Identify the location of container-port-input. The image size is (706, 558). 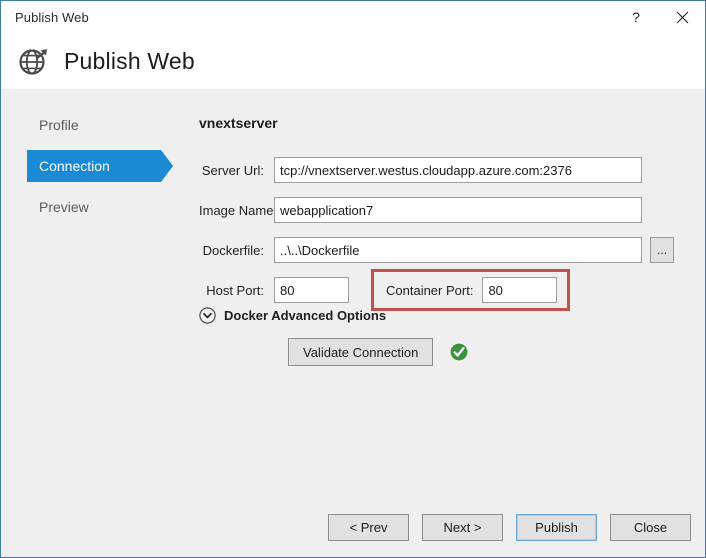
(520, 290).